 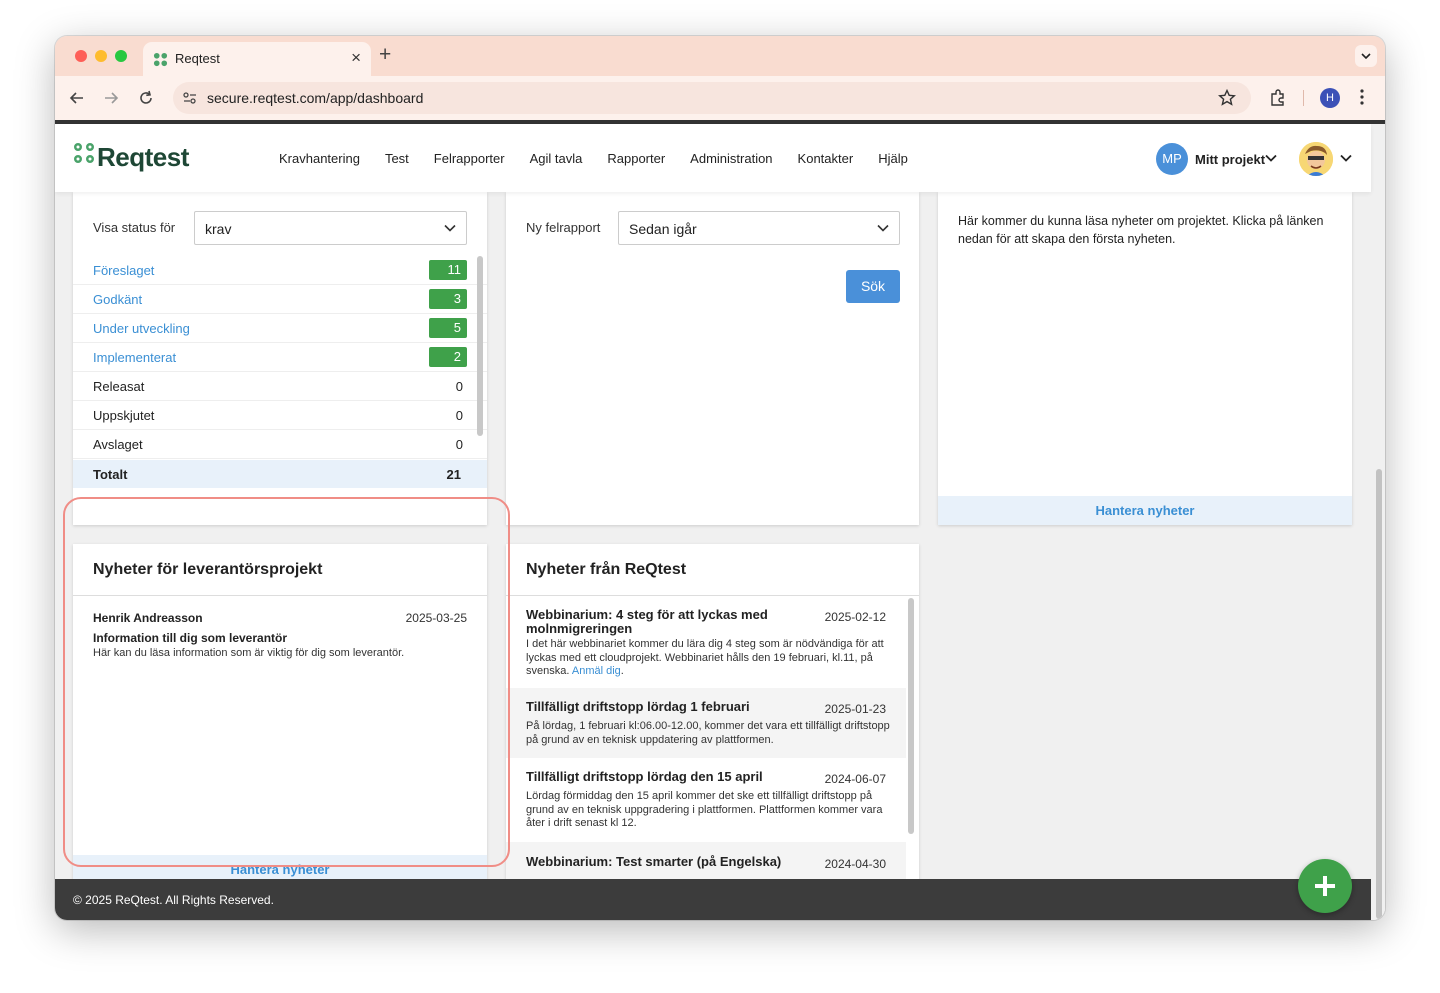 What do you see at coordinates (720, 56) in the screenshot?
I see `tab-strip: Reqtest × +` at bounding box center [720, 56].